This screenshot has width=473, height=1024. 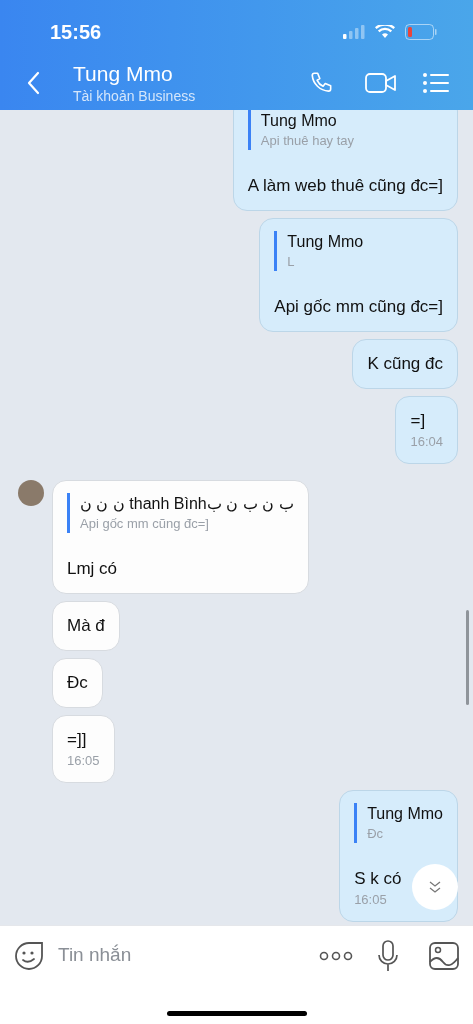 I want to click on scrollbar, so click(x=467, y=657).